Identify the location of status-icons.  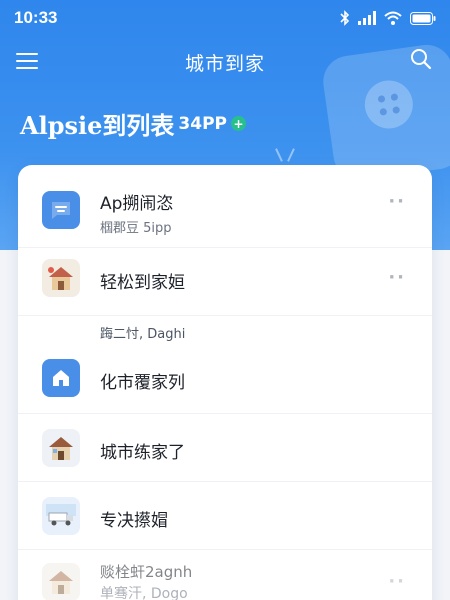
(388, 18).